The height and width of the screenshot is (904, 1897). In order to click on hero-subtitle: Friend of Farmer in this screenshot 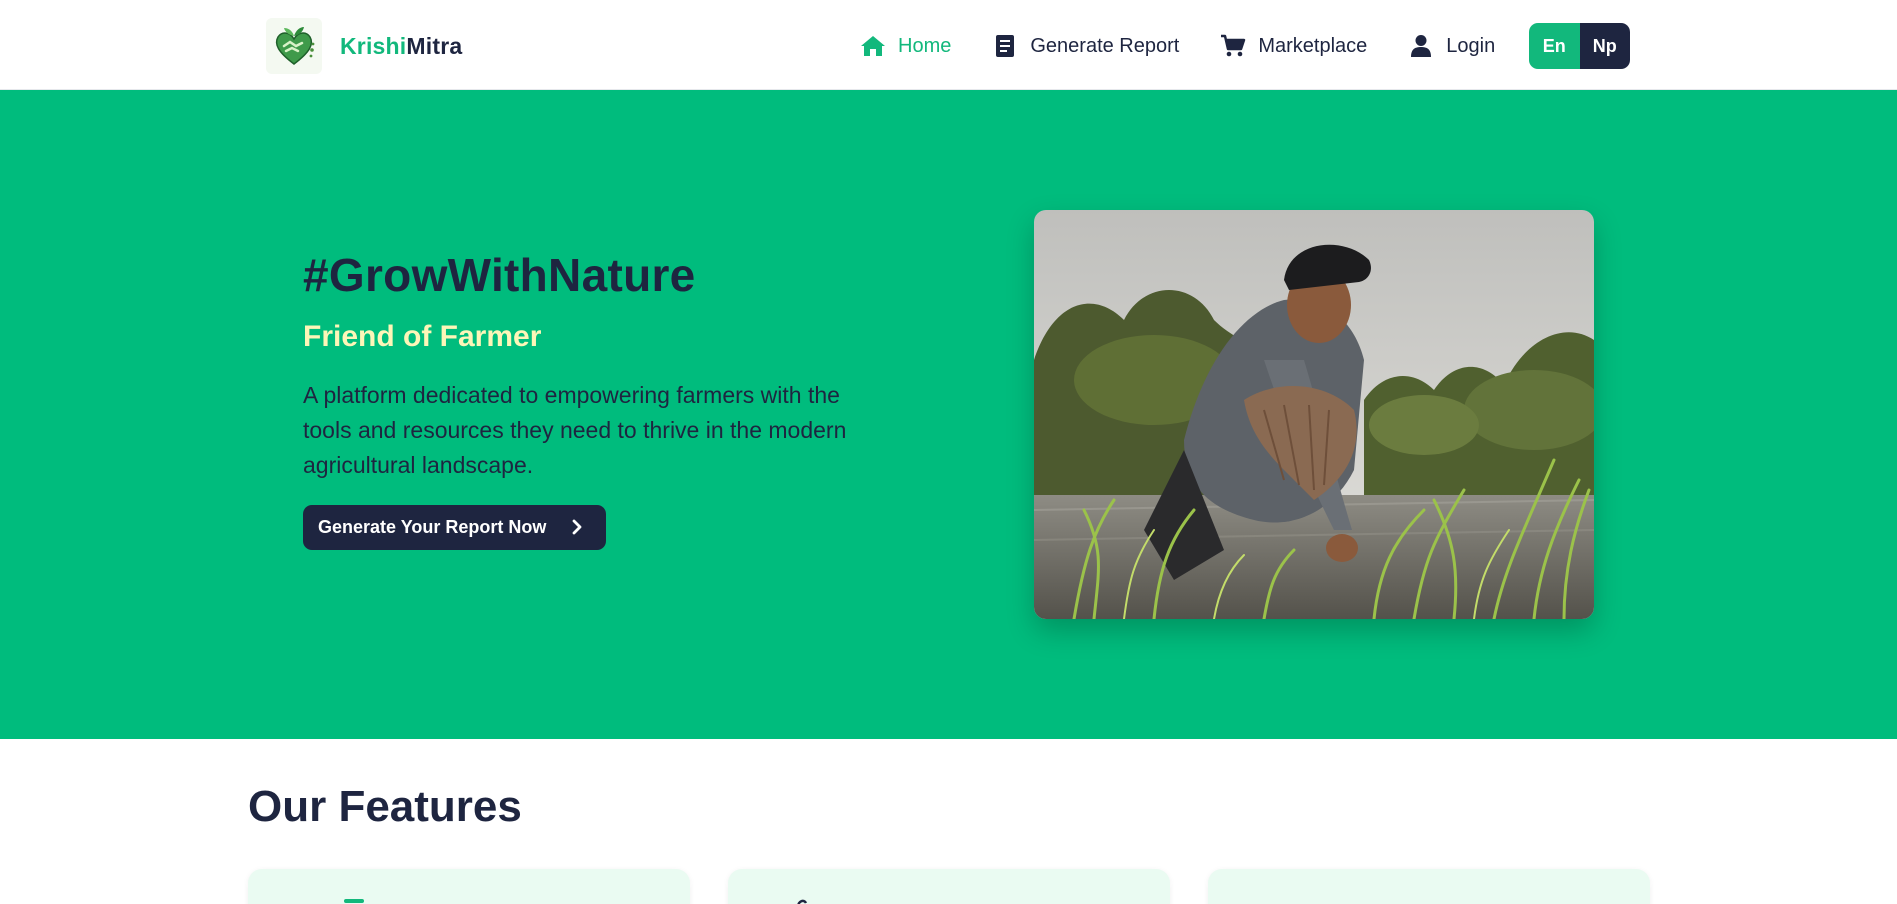, I will do `click(422, 336)`.